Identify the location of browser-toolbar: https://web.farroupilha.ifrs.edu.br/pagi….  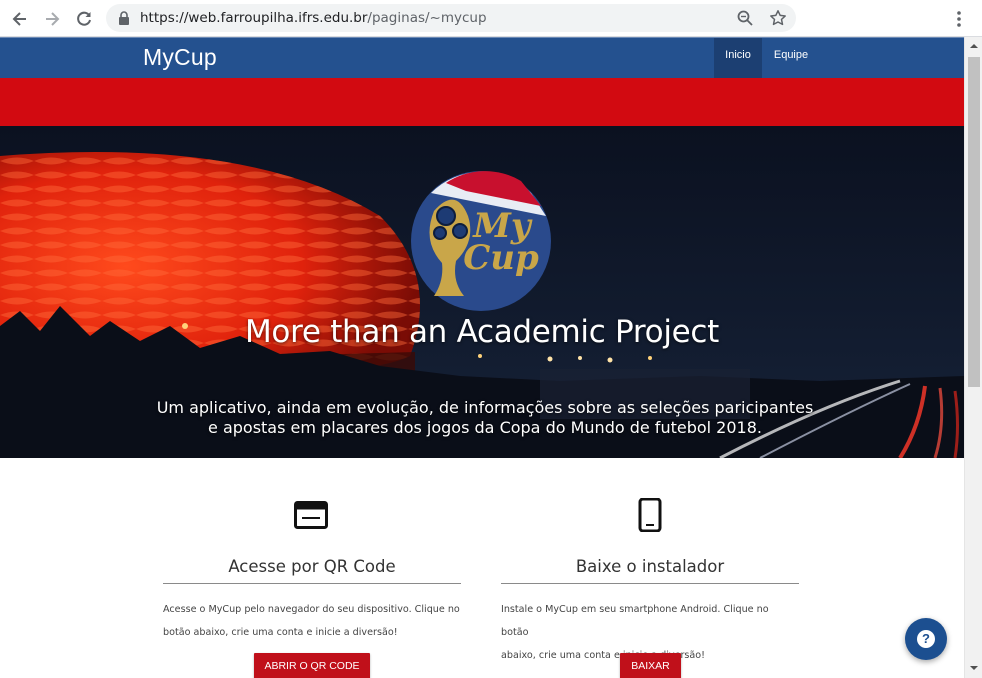
(491, 18).